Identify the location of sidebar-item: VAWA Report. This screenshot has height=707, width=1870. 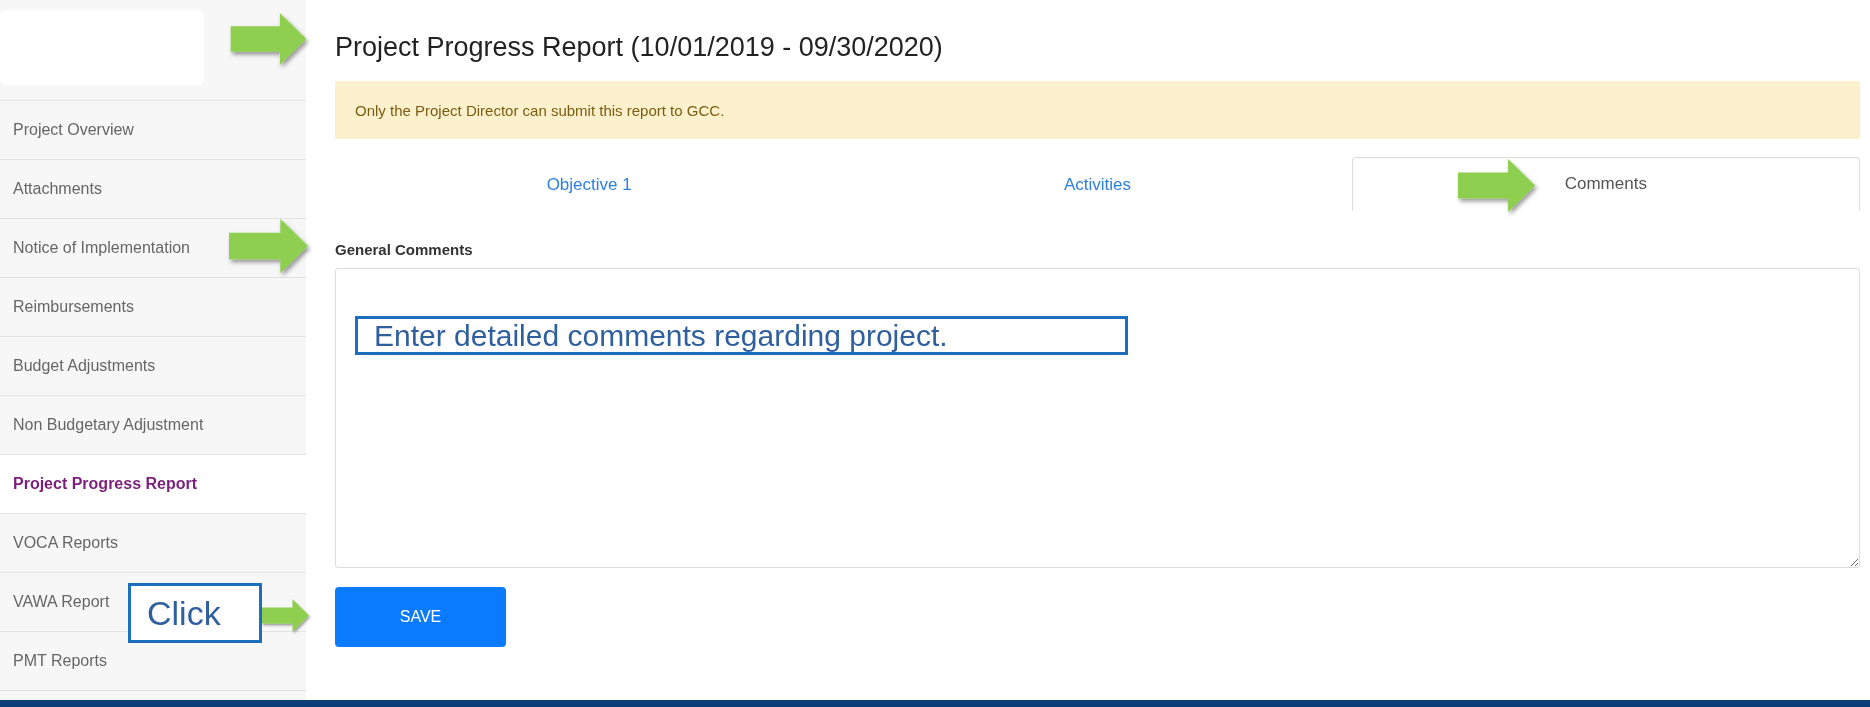
(61, 602).